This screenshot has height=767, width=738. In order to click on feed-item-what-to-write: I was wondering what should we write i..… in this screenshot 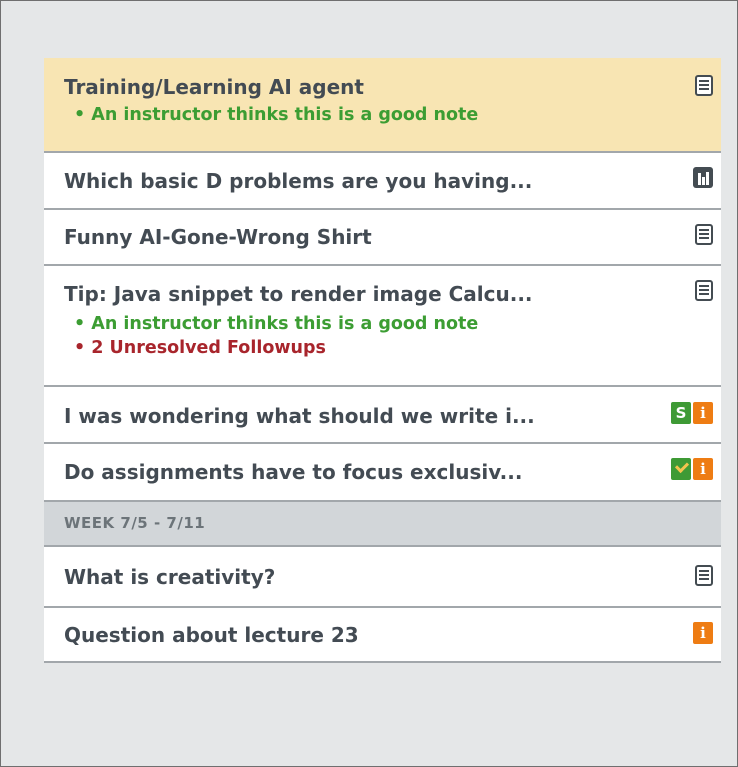, I will do `click(382, 415)`.